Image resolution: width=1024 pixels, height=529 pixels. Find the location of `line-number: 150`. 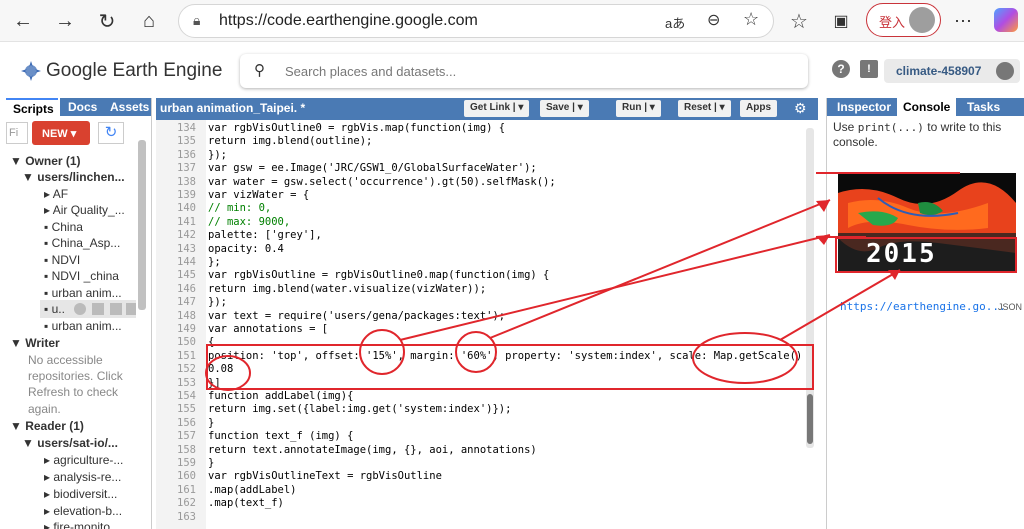

line-number: 150 is located at coordinates (186, 342).